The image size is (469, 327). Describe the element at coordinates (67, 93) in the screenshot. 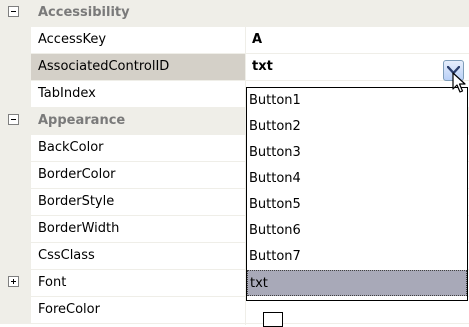

I see `property-name: TabIndex` at that location.